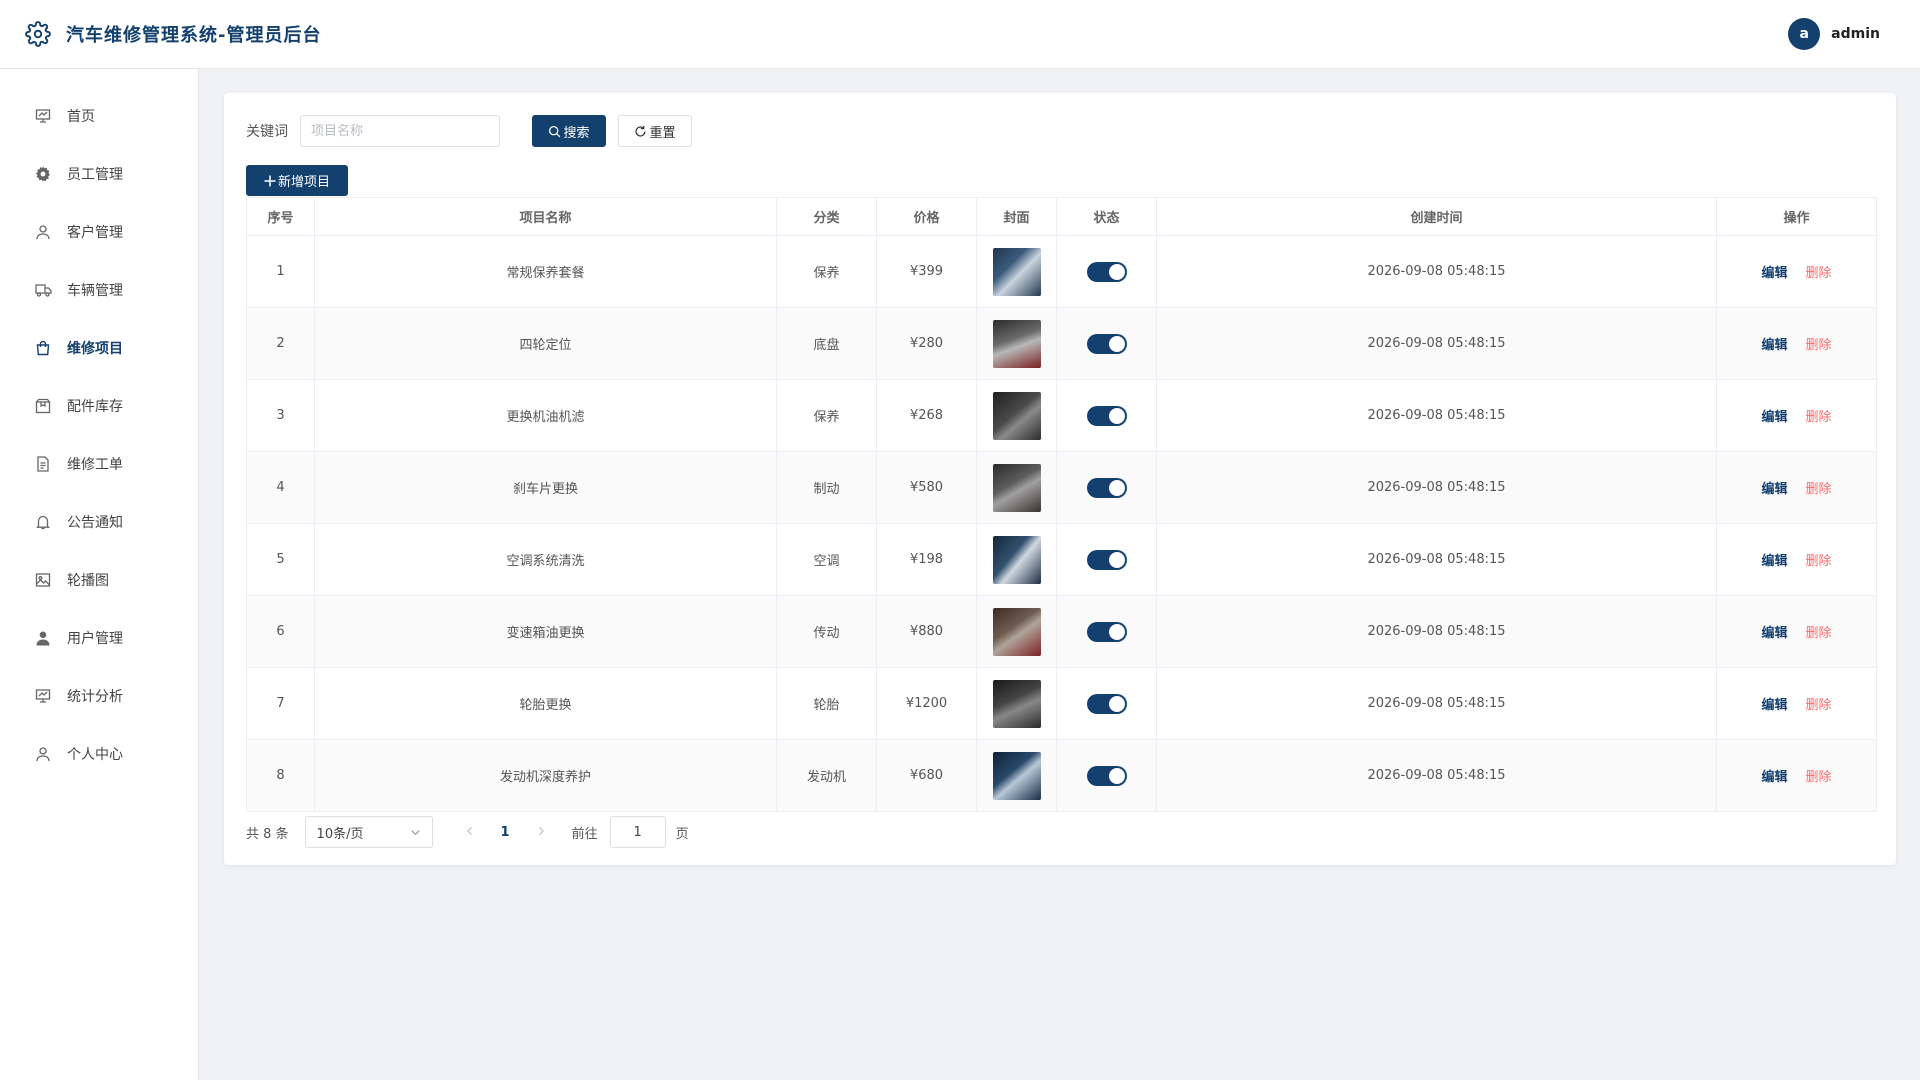 The height and width of the screenshot is (1080, 1920). I want to click on chevron-left-icon, so click(469, 830).